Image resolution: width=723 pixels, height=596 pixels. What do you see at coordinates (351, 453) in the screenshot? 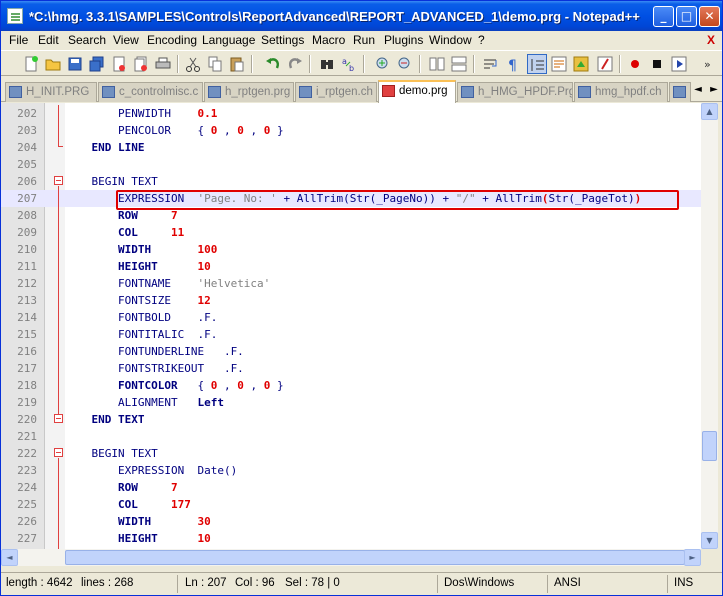
I see `code-line: 222 BEGIN TEXT` at bounding box center [351, 453].